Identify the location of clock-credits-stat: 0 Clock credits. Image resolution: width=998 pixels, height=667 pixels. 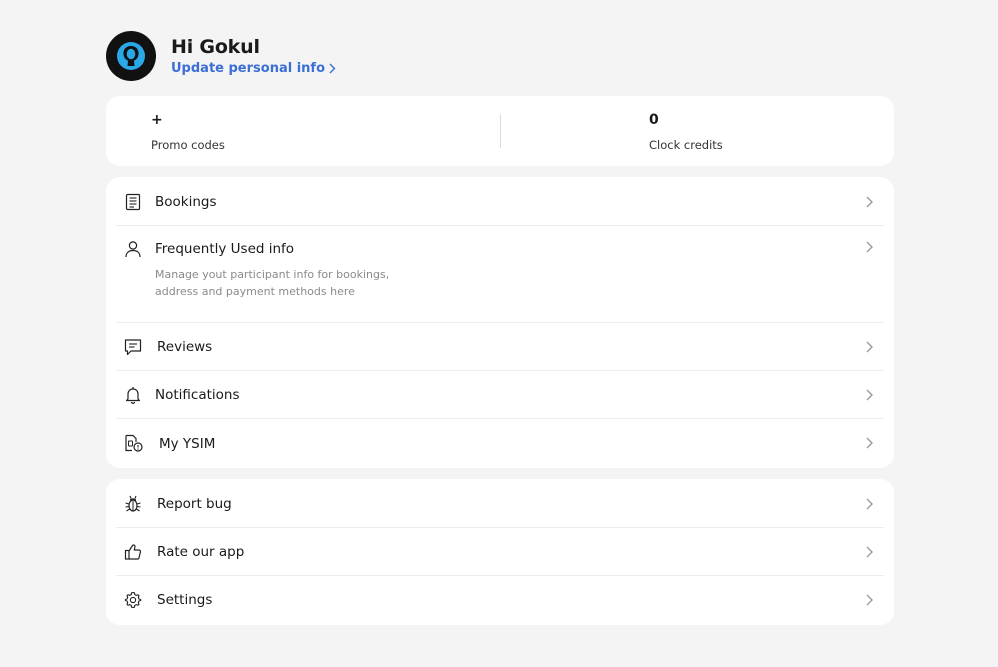
(749, 131).